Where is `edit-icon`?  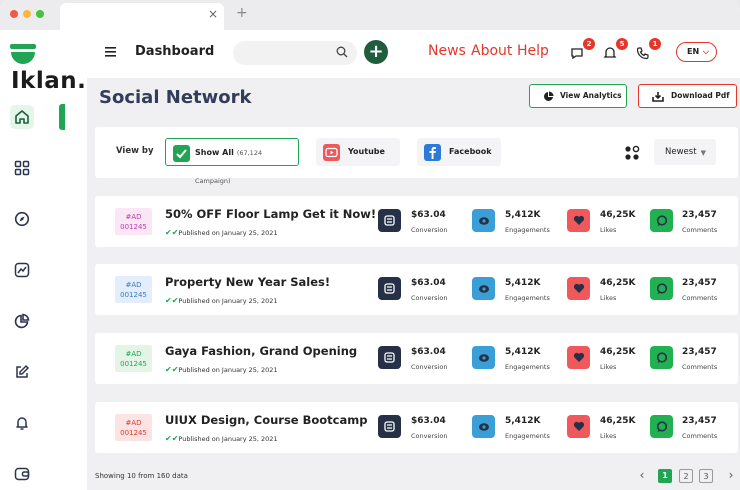 edit-icon is located at coordinates (23, 371).